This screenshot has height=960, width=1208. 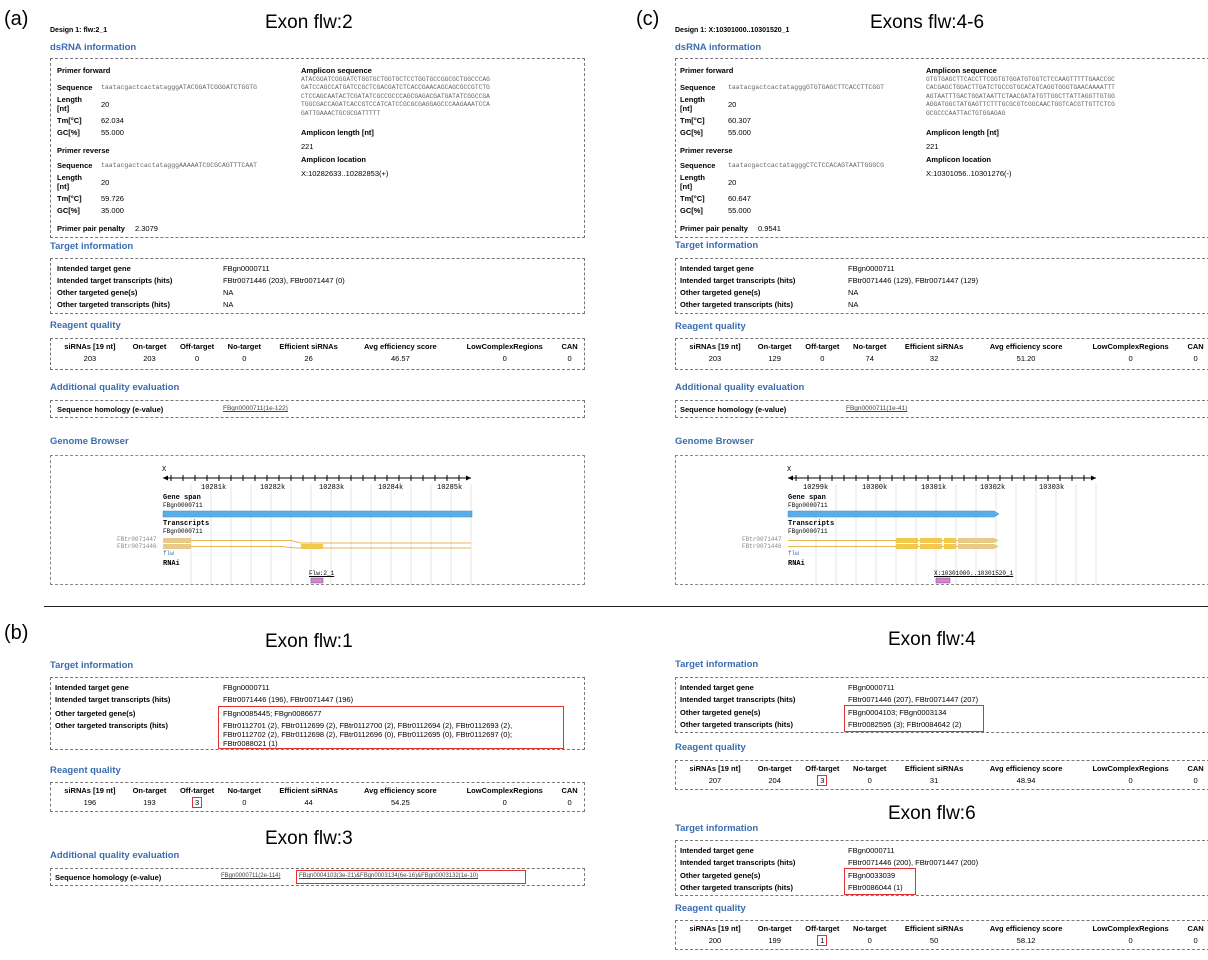 What do you see at coordinates (648, 19) in the screenshot?
I see `panel-label-c: (c)` at bounding box center [648, 19].